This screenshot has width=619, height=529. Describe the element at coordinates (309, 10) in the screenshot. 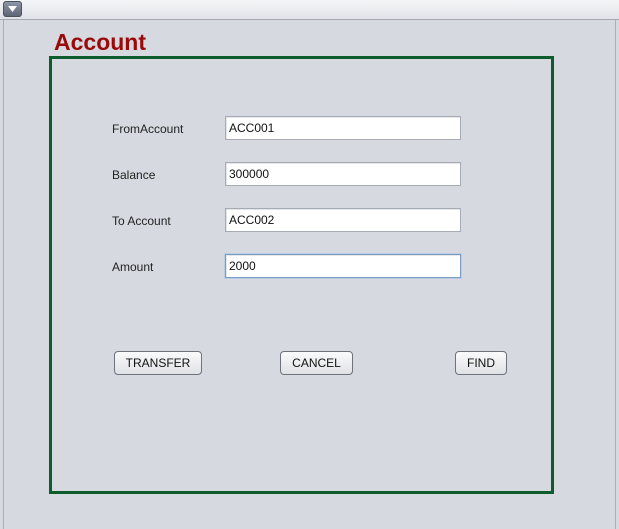

I see `window-titlebar` at that location.